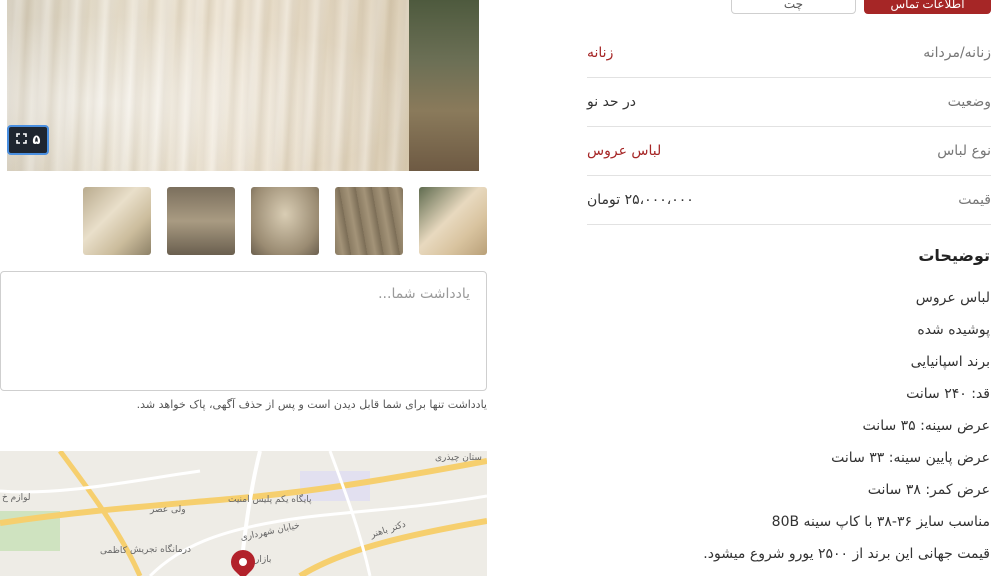  Describe the element at coordinates (263, 560) in the screenshot. I see `map-label: بازار` at that location.